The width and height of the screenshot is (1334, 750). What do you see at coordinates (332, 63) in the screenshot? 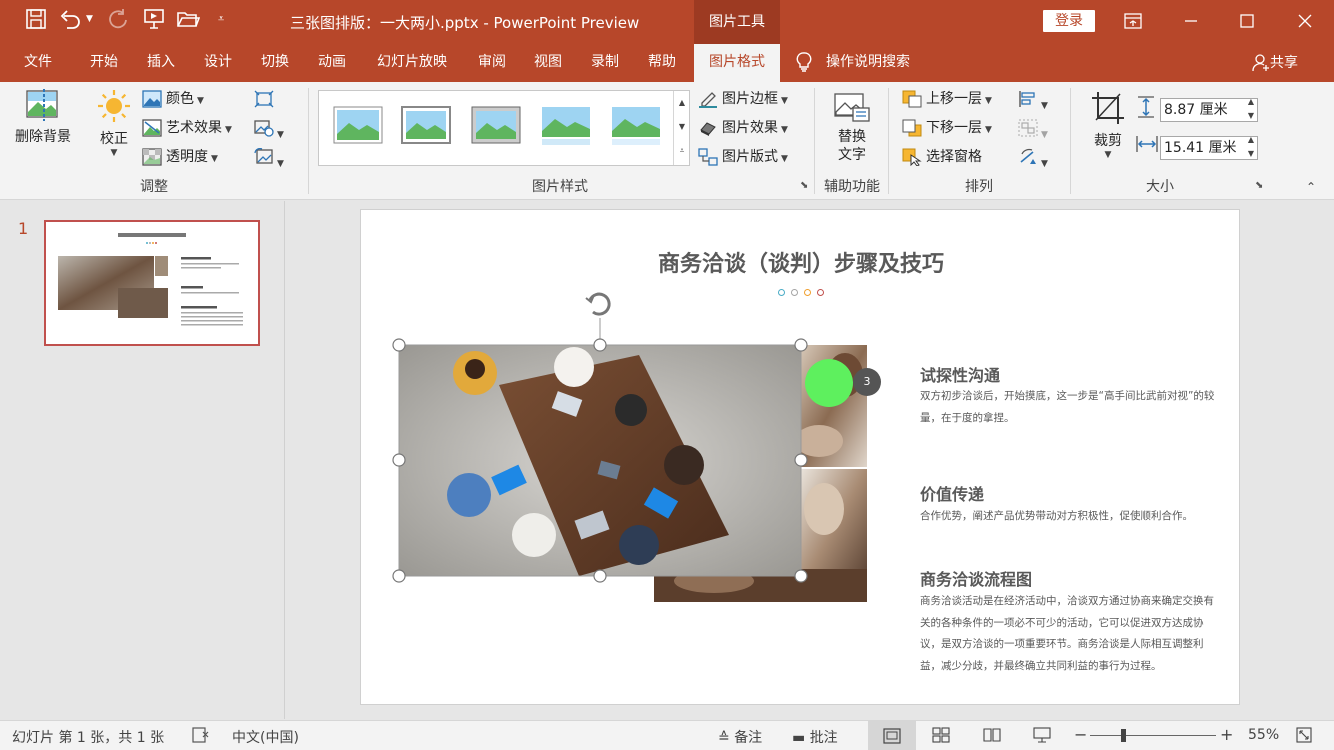
I see `tab-animations: 动画` at bounding box center [332, 63].